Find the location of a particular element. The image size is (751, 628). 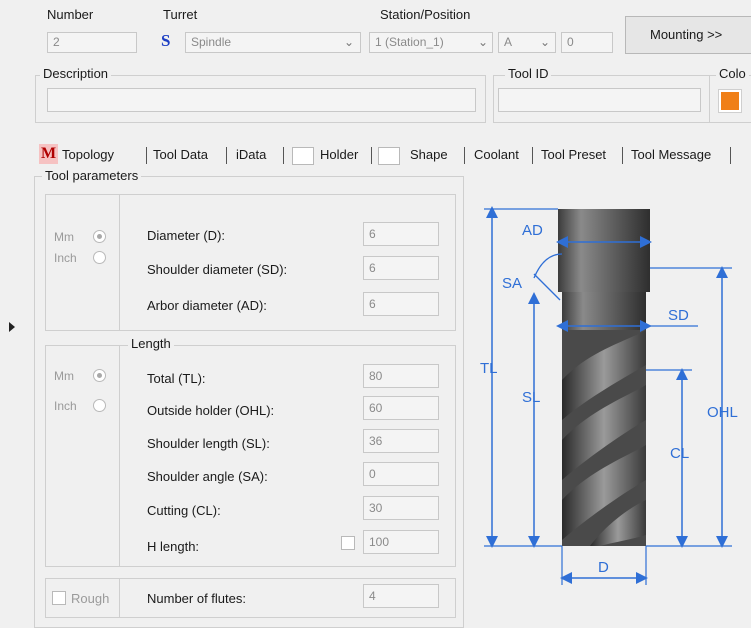

h-length-label: H length: is located at coordinates (173, 546).